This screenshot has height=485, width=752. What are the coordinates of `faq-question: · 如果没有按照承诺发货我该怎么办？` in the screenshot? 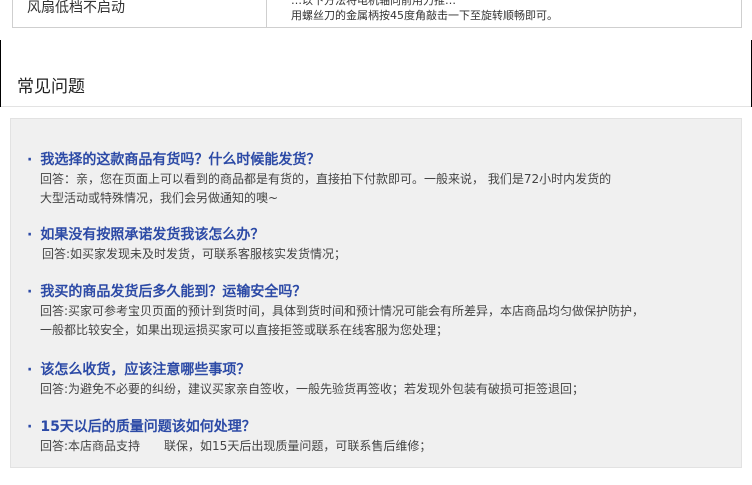 It's located at (145, 234).